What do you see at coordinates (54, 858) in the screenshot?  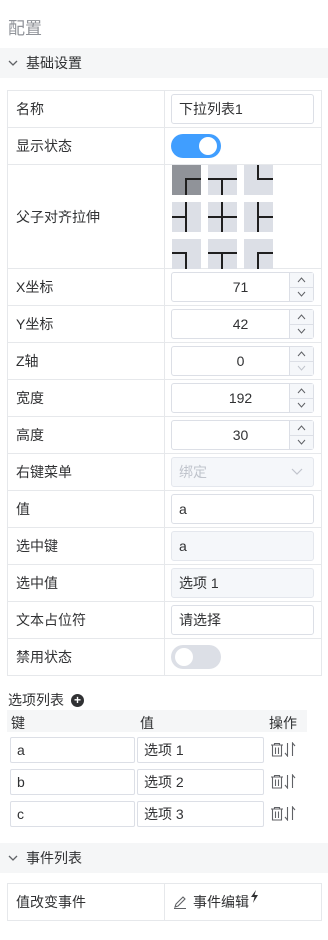 I see `event-list-title: 事件列表` at bounding box center [54, 858].